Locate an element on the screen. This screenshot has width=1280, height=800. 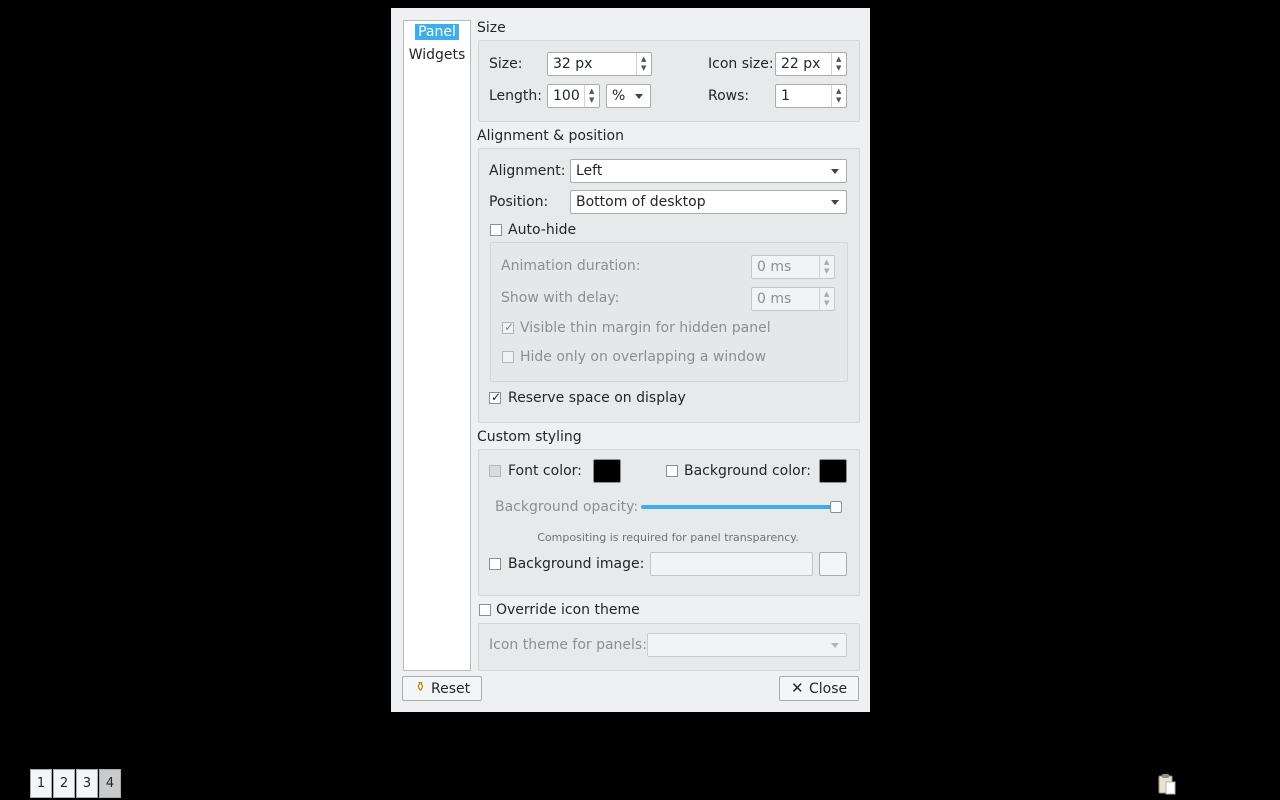
animation-duration-label: Animation duration: is located at coordinates (571, 266).